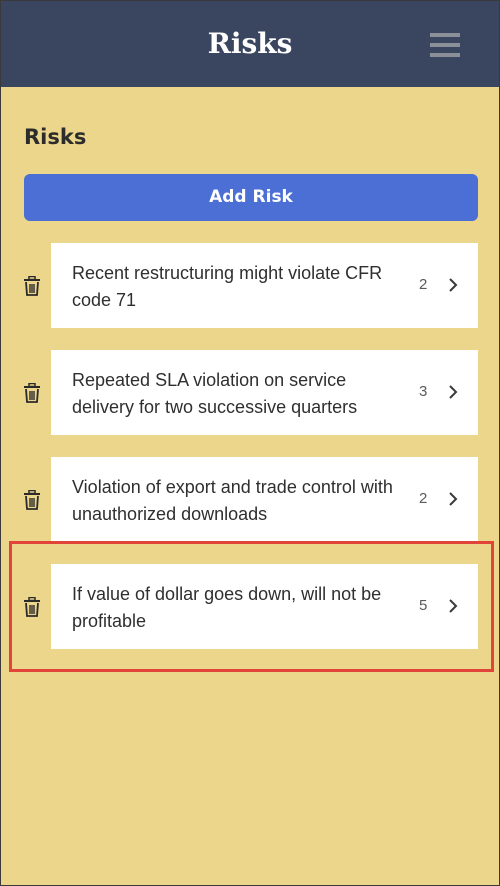  I want to click on add-risk-button: Add Risk, so click(251, 197).